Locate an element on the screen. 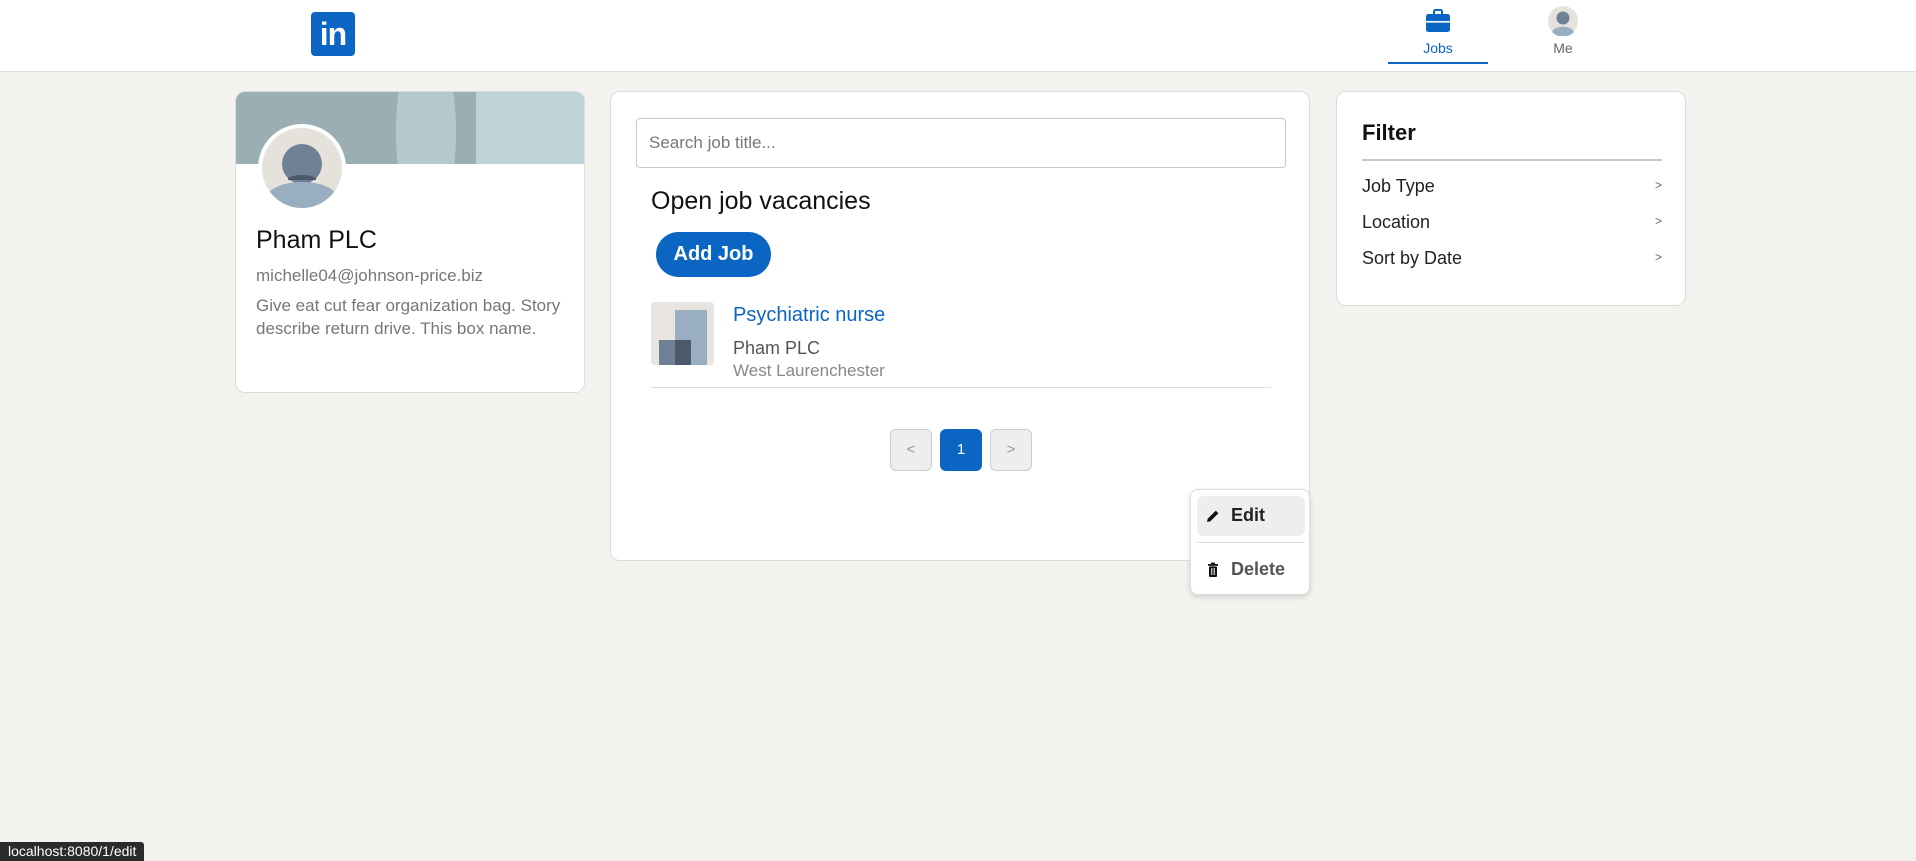  section-title: Open job vacancies is located at coordinates (761, 201).